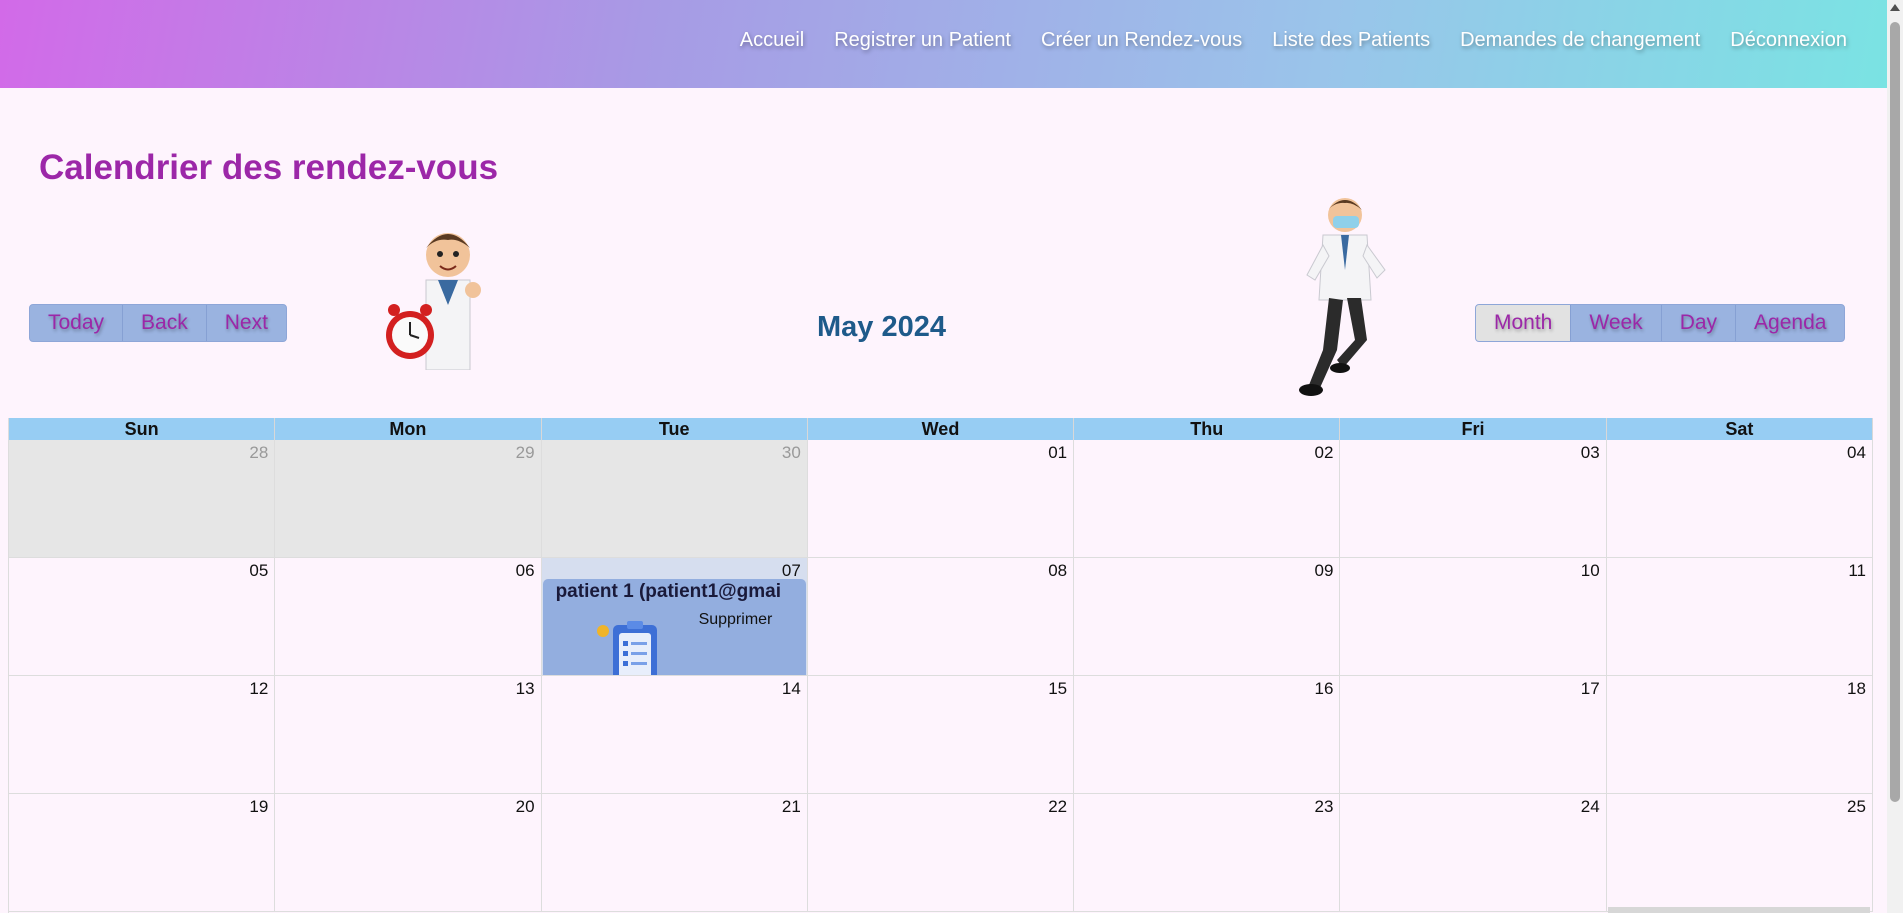 Image resolution: width=1903 pixels, height=913 pixels. What do you see at coordinates (1740, 429) in the screenshot?
I see `weekday-header: Sat` at bounding box center [1740, 429].